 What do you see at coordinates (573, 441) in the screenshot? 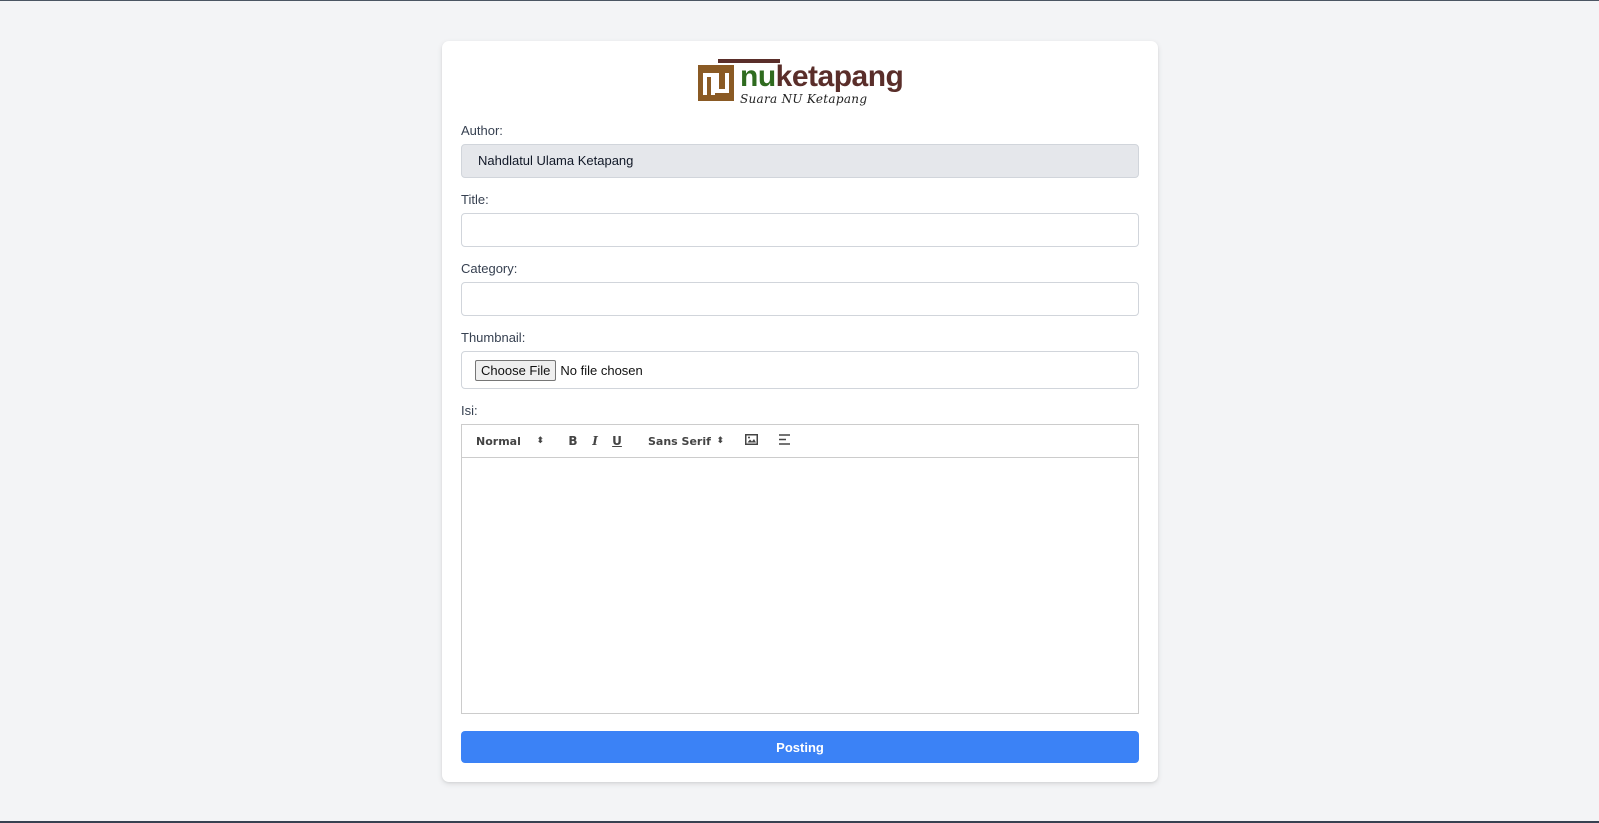
I see `bold-button: B` at bounding box center [573, 441].